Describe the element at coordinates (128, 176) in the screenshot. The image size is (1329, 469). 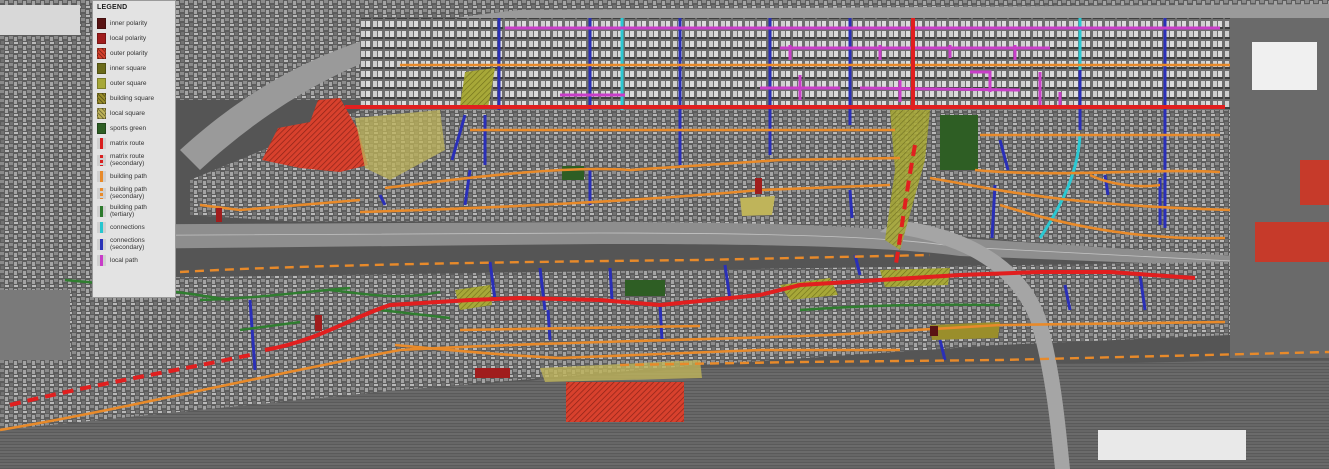
I see `legend-label: building path` at that location.